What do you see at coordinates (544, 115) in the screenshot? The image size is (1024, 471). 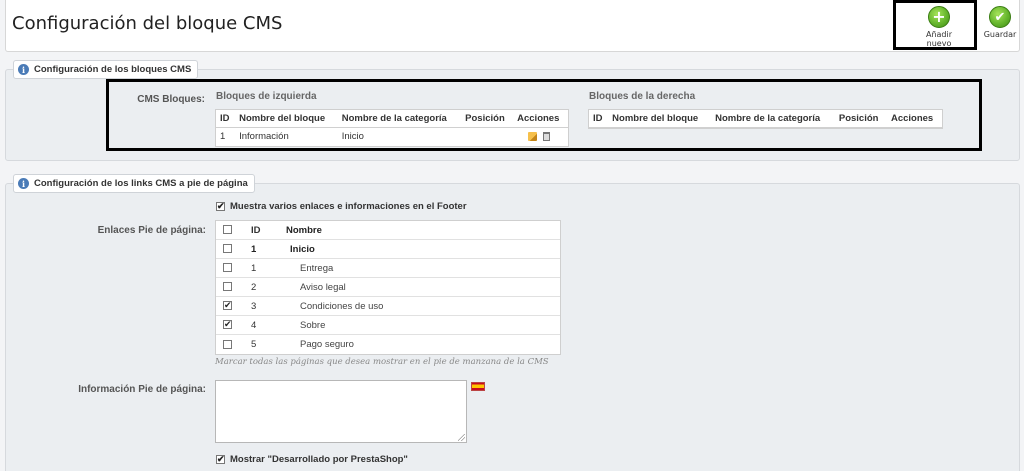 I see `cms-blocks-highlight-box` at bounding box center [544, 115].